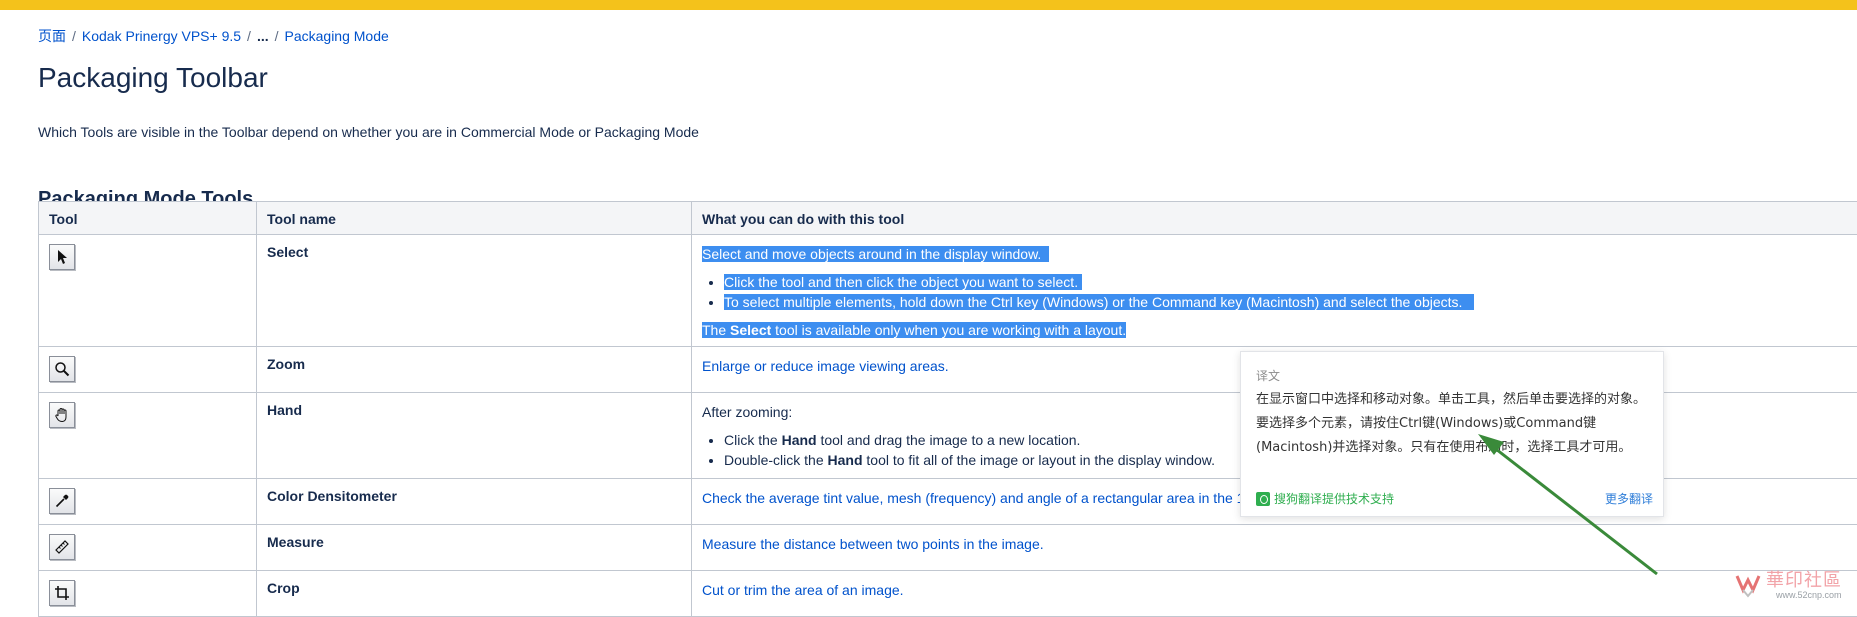  Describe the element at coordinates (474, 594) in the screenshot. I see `tool-name: Crop` at that location.